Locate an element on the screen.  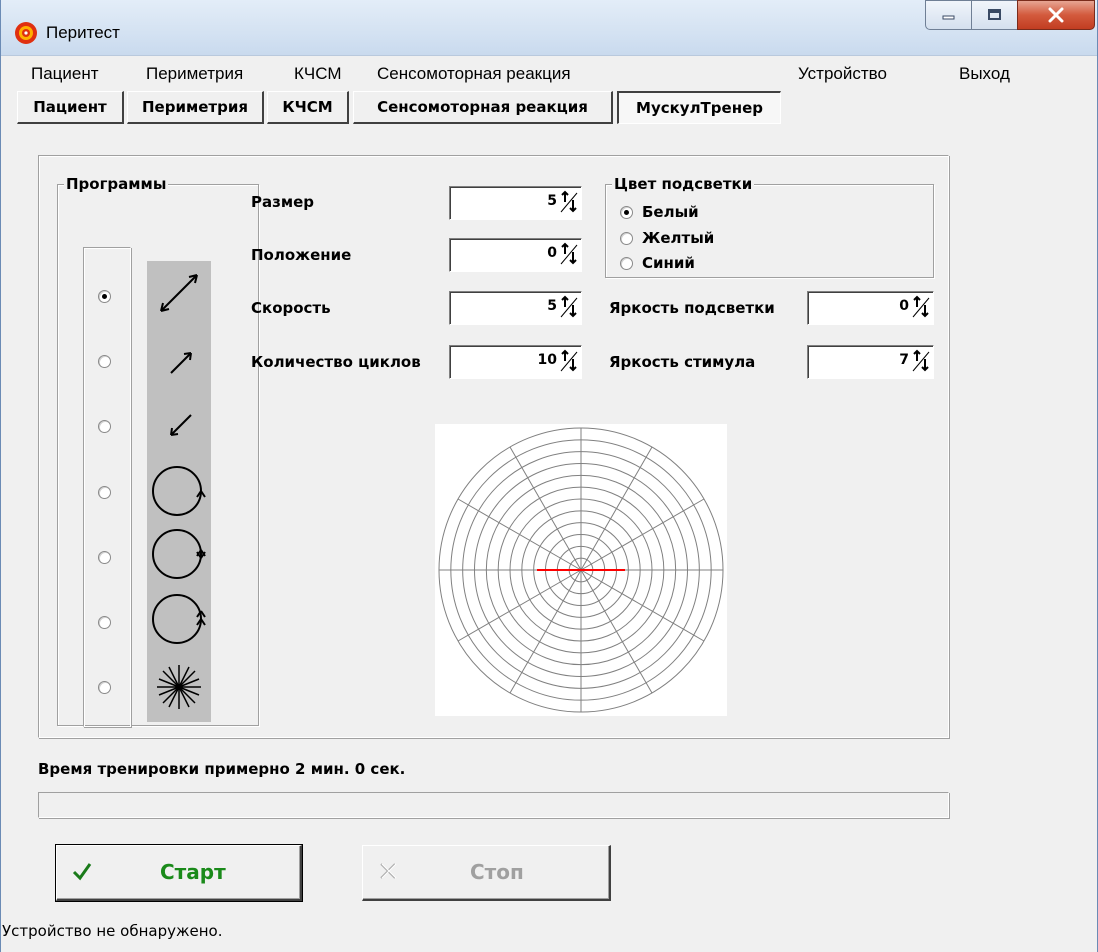
position-label: Положение is located at coordinates (301, 255).